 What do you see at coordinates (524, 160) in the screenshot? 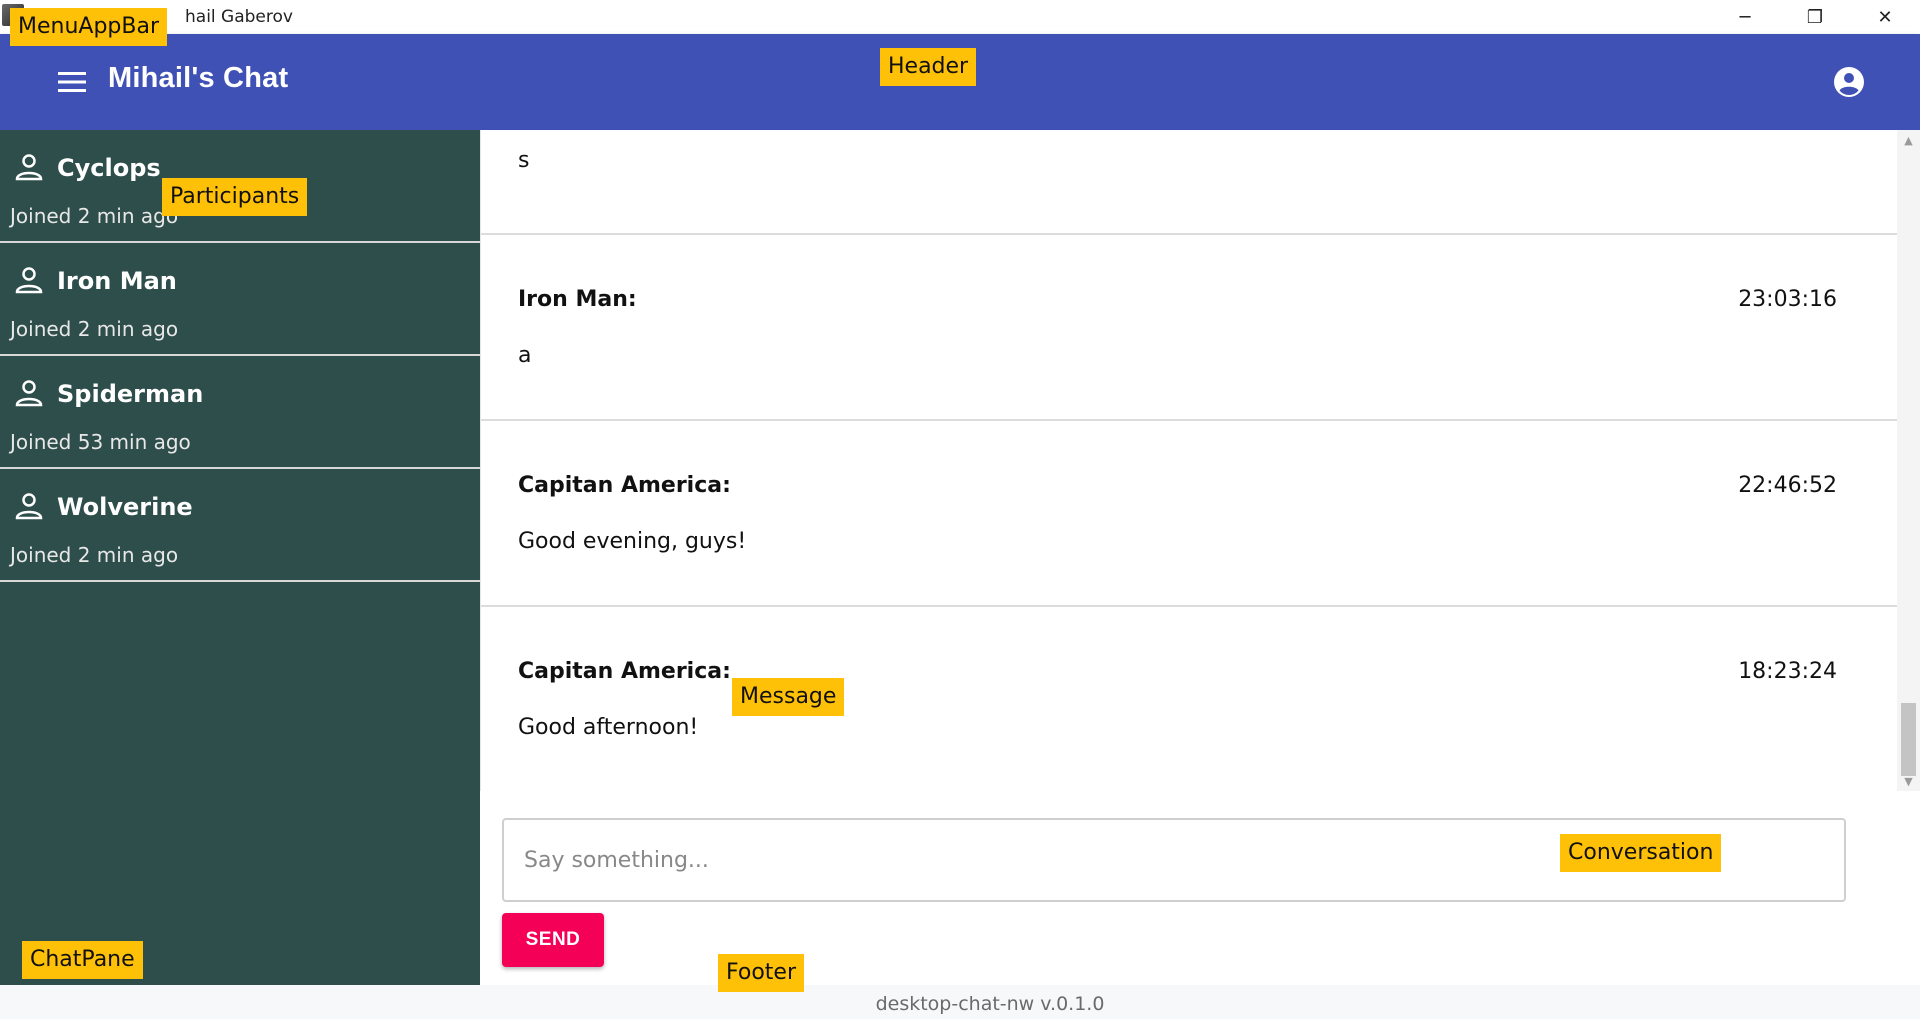
I see `message-text: s` at bounding box center [524, 160].